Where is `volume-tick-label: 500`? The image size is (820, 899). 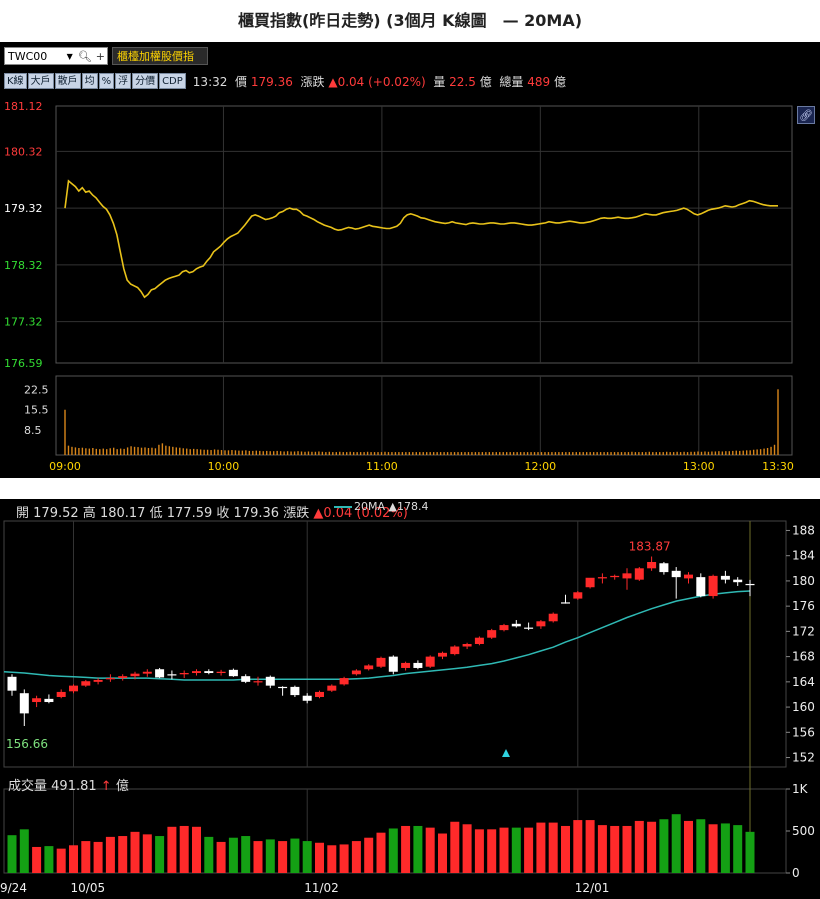 volume-tick-label: 500 is located at coordinates (803, 831).